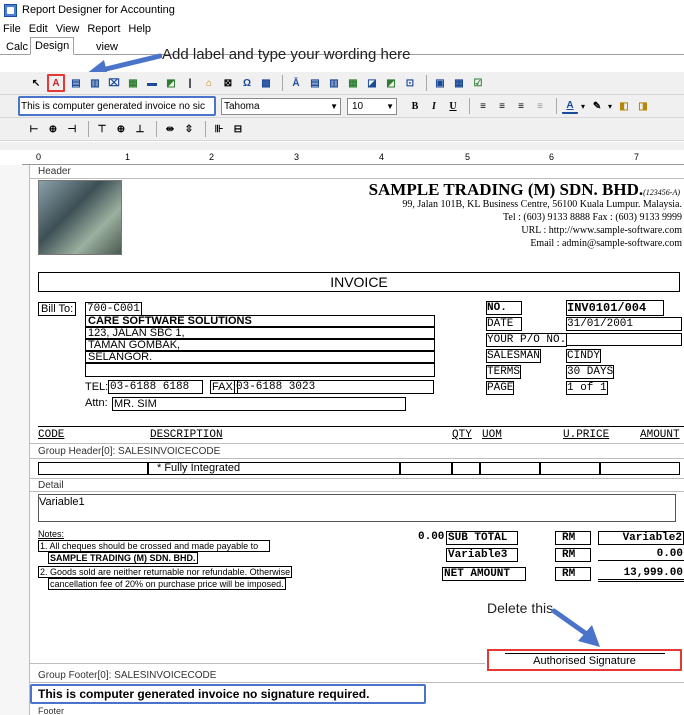 Image resolution: width=684 pixels, height=715 pixels. I want to click on font-combo: Tahoma ▼, so click(281, 106).